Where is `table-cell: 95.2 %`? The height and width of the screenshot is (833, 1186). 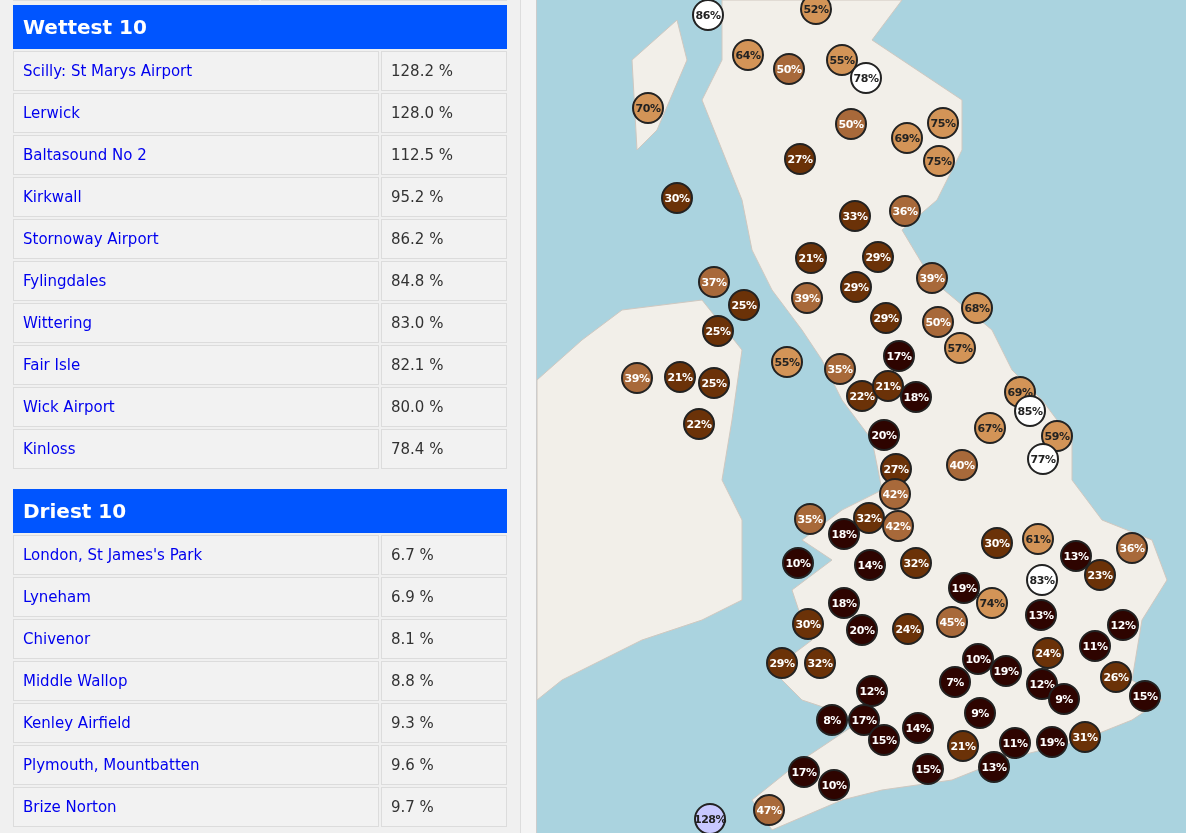
table-cell: 95.2 % is located at coordinates (444, 197).